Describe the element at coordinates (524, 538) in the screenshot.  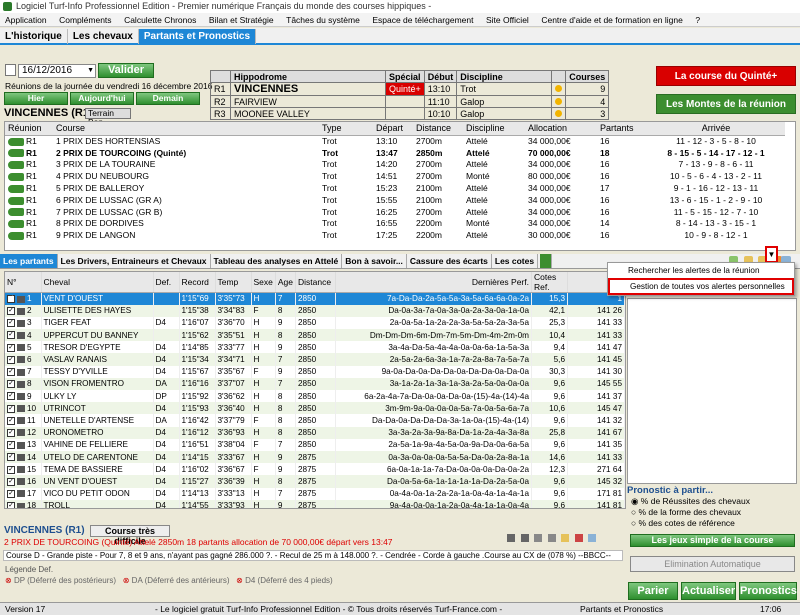
I see `print-icon` at that location.